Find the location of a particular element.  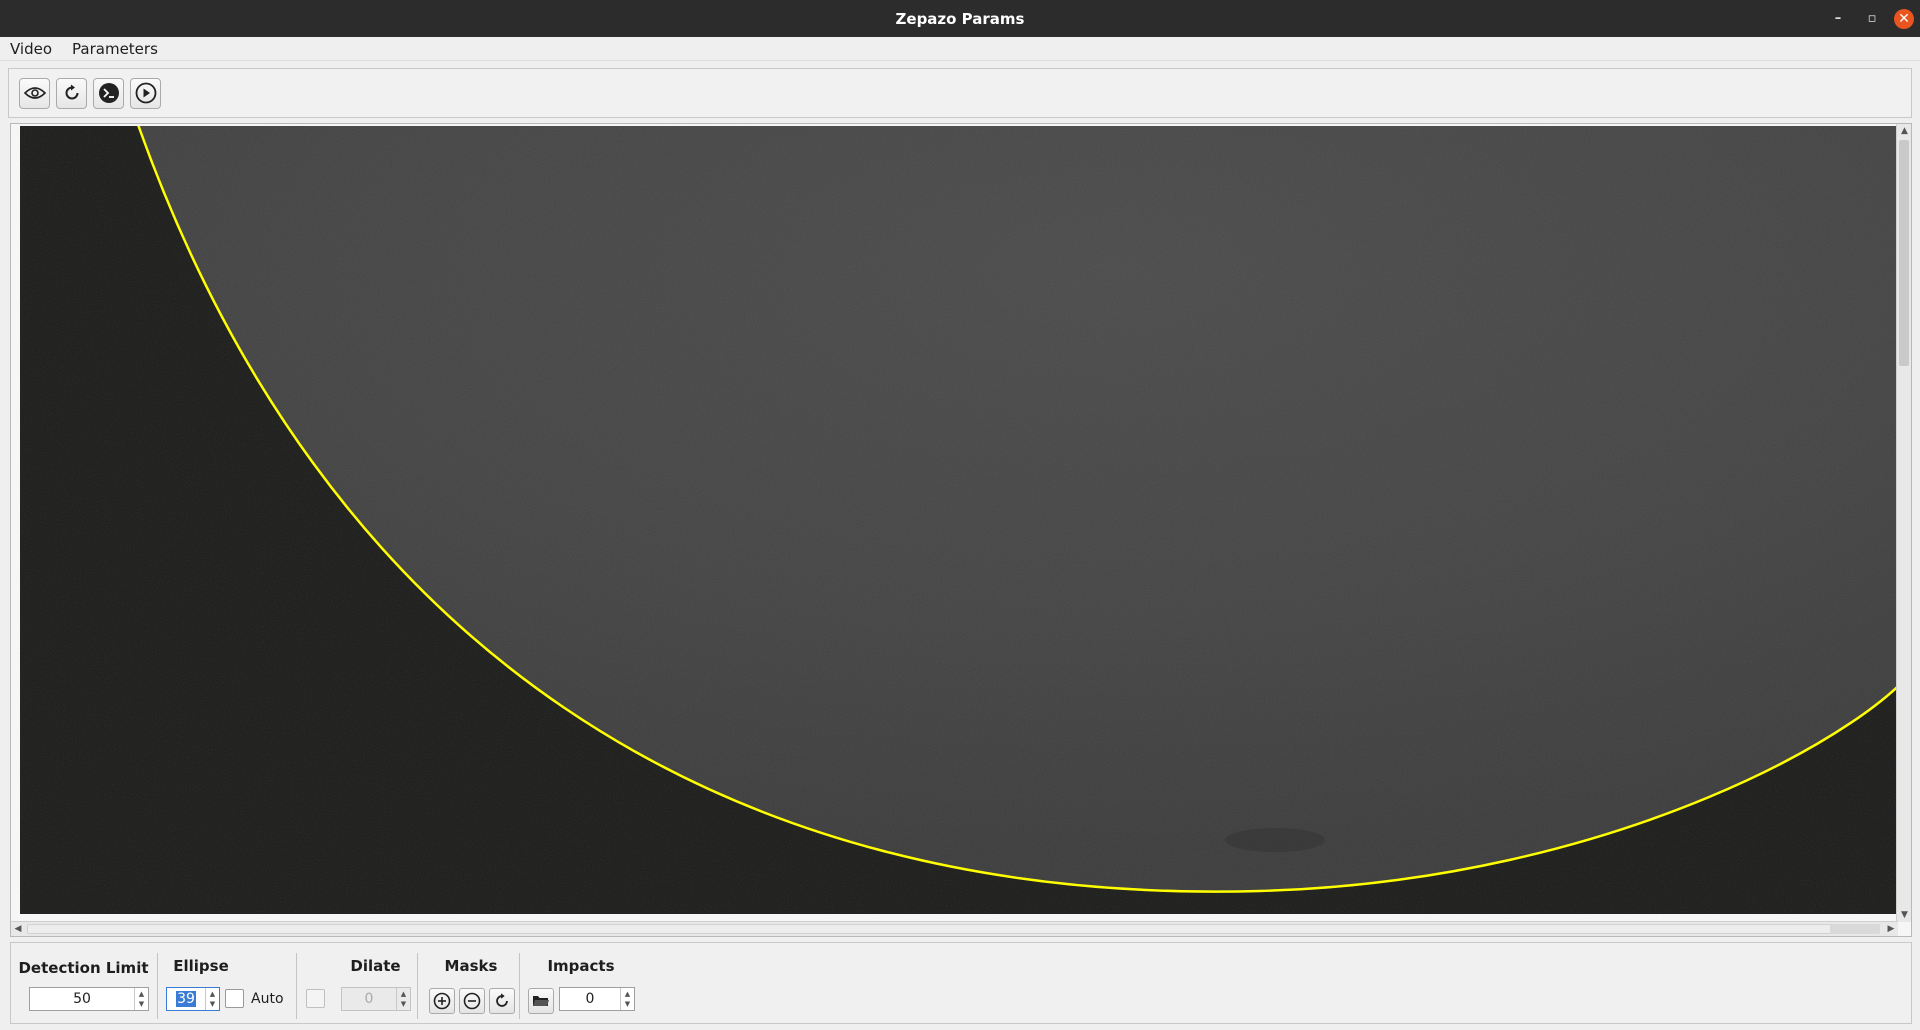

horizontal-scrollbar: ◀ ▶ is located at coordinates (954, 928).